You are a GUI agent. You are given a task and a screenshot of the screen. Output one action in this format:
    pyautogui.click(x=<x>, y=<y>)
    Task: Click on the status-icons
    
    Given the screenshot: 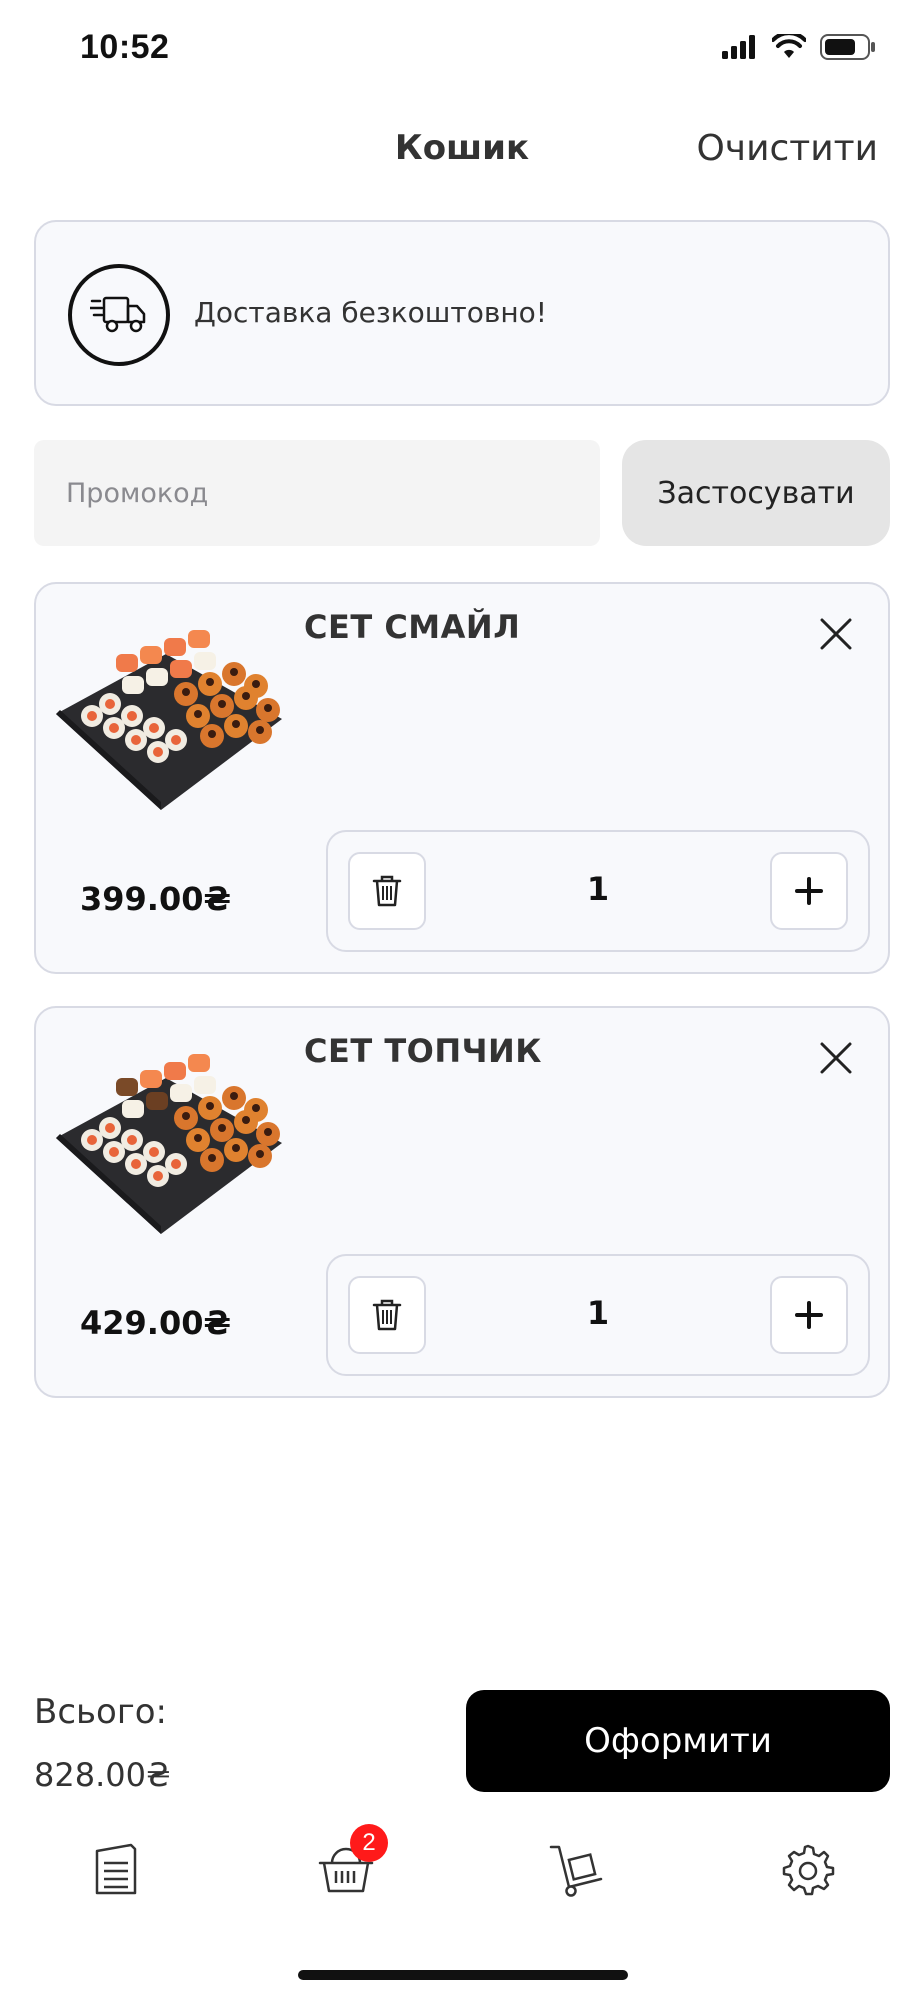 What is the action you would take?
    pyautogui.click(x=799, y=47)
    